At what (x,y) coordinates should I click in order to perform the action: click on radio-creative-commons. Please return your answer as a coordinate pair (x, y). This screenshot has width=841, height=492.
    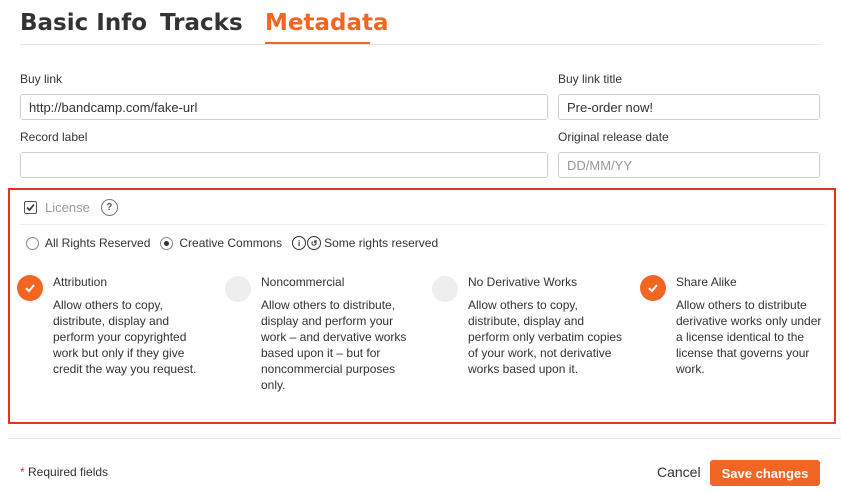
    Looking at the image, I should click on (167, 243).